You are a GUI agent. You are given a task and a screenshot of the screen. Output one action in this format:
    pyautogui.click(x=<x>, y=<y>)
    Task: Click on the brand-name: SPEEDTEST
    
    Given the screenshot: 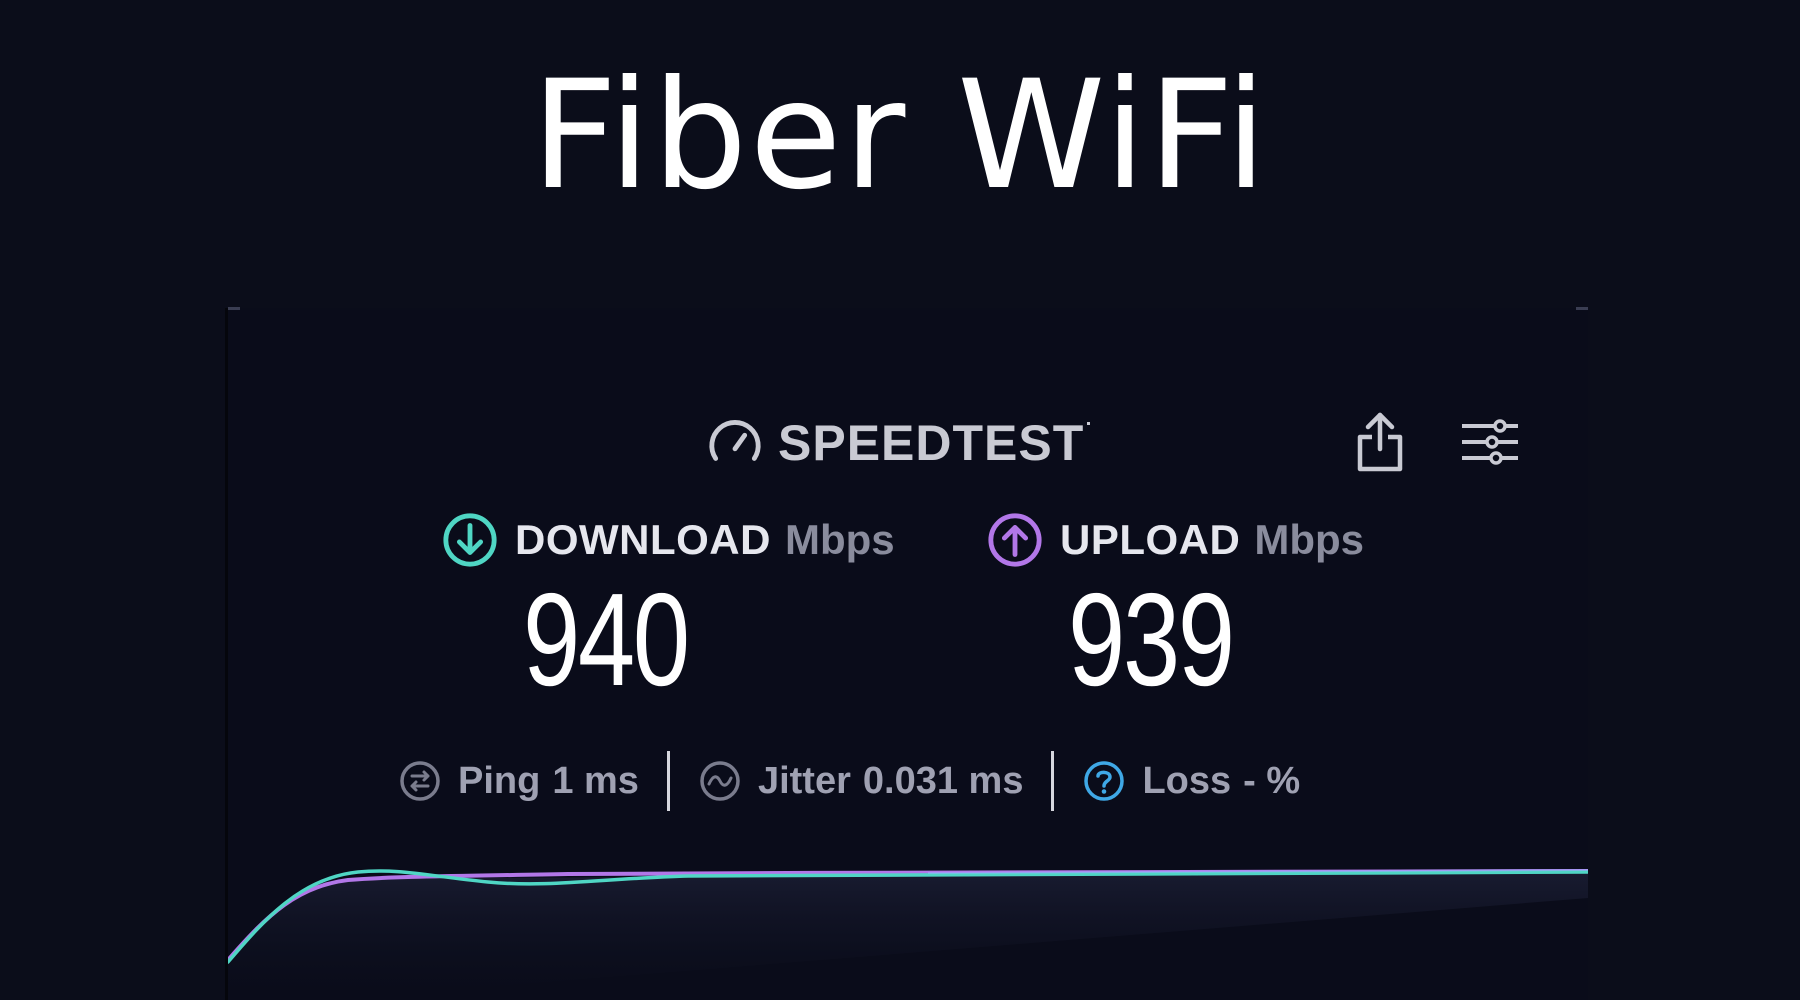 What is the action you would take?
    pyautogui.click(x=931, y=443)
    